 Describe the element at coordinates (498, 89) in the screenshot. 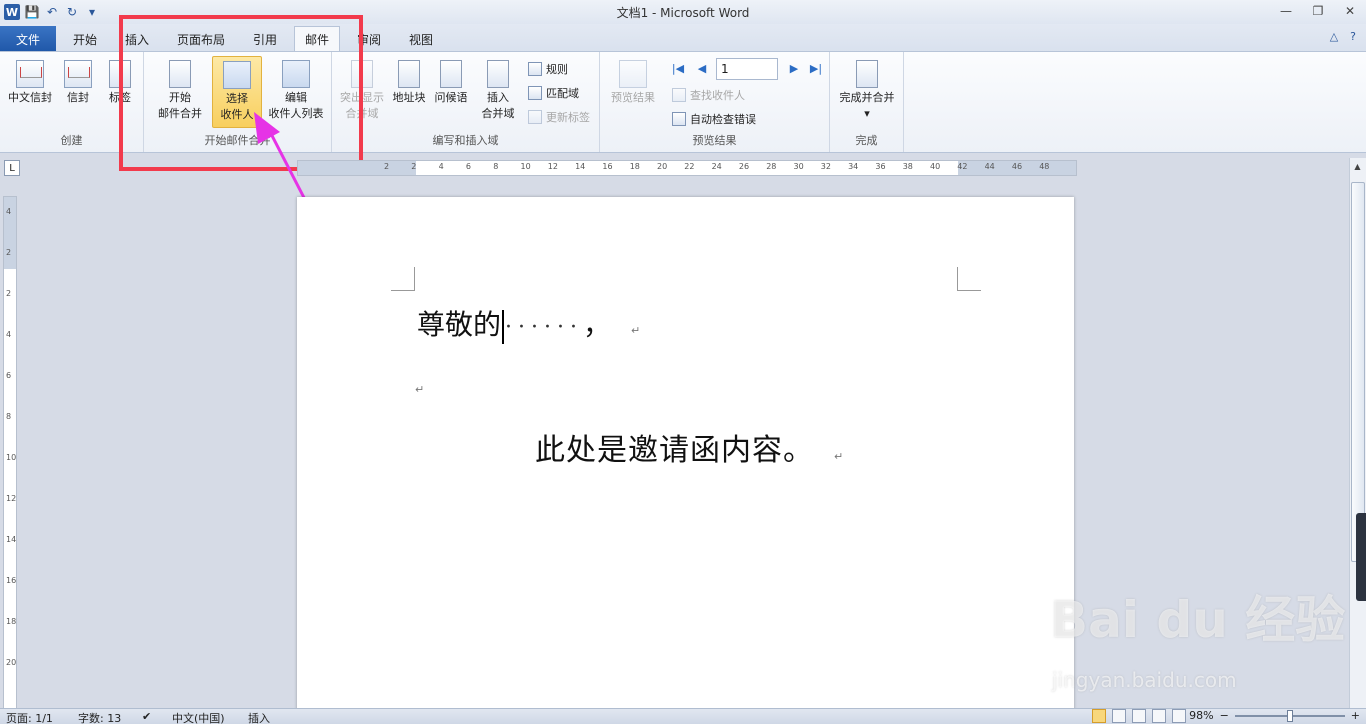

I see `insert-merge-field-button: 插入 合并域` at that location.